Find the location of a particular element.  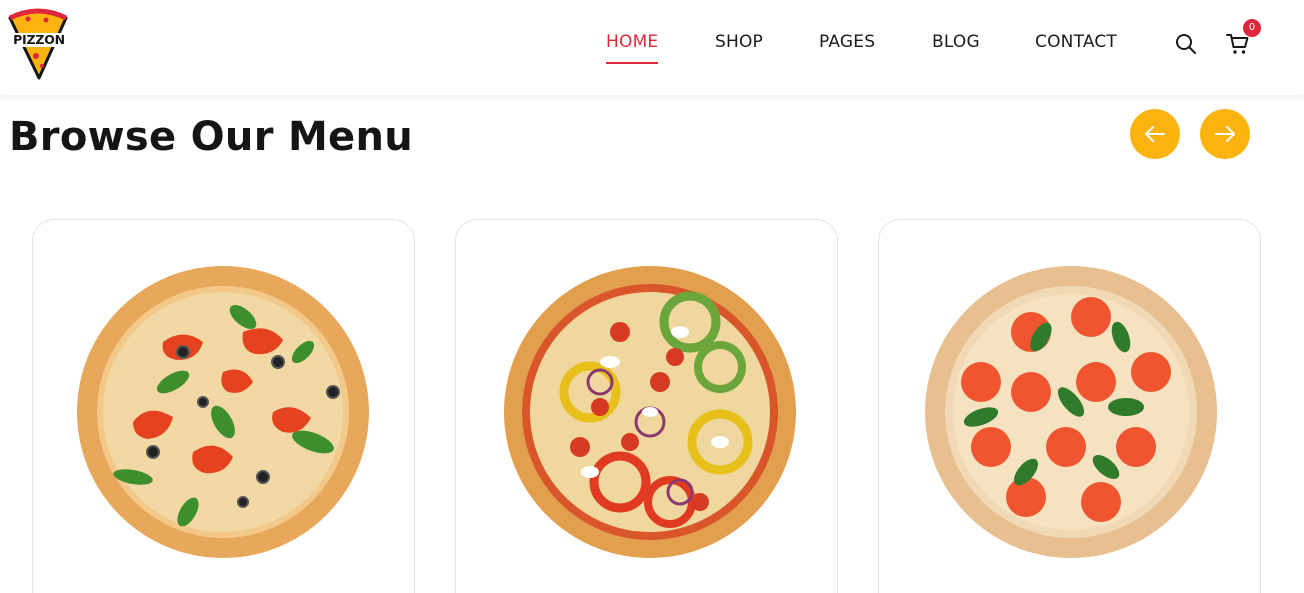

nav-item-label: SHOP is located at coordinates (739, 42).